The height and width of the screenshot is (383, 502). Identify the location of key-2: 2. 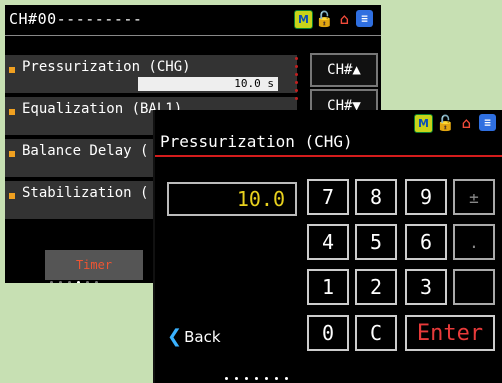
(376, 287).